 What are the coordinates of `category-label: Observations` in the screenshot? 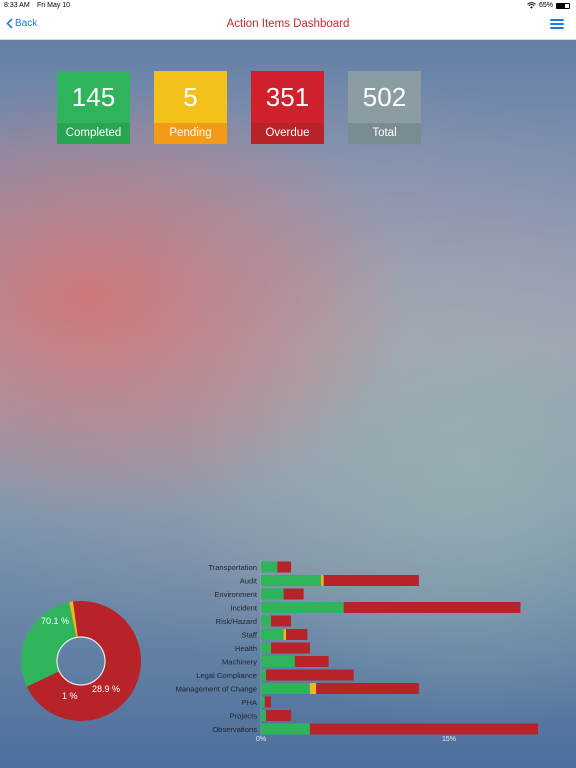 It's located at (234, 729).